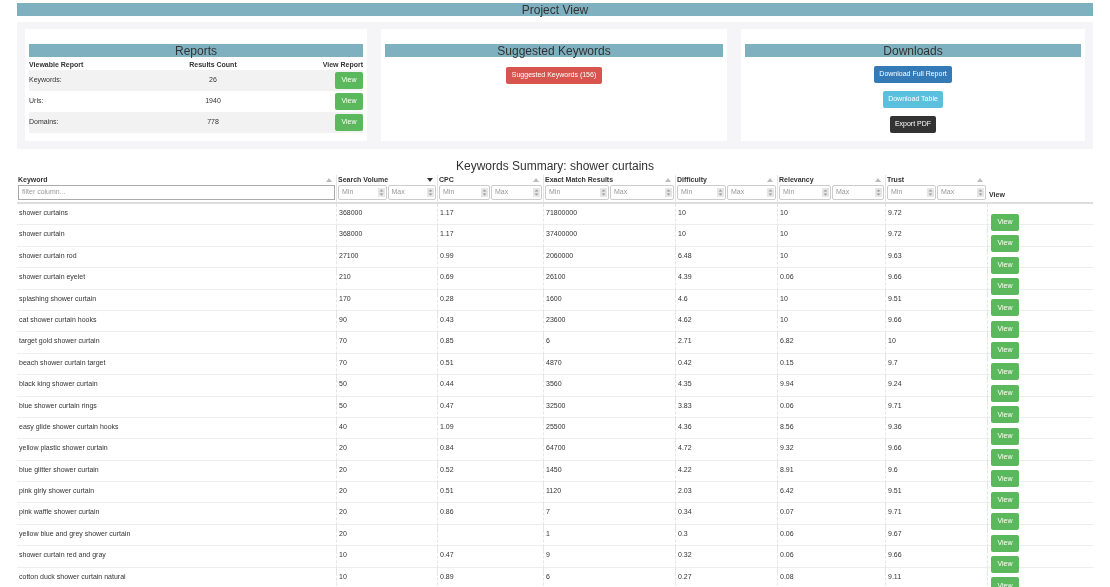  Describe the element at coordinates (913, 50) in the screenshot. I see `section-header: Downloads` at that location.